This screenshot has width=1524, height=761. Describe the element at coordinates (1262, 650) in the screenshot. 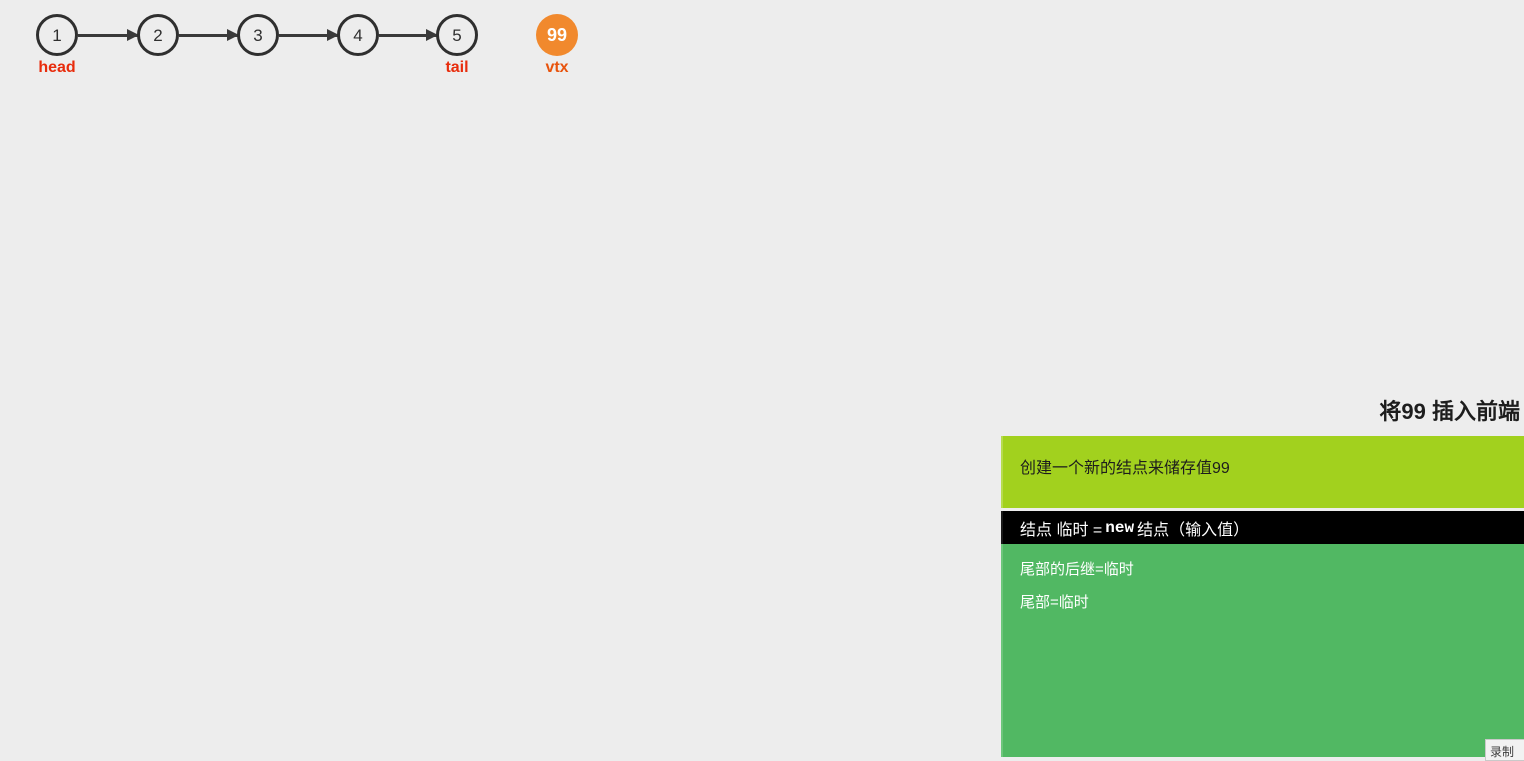

I see `code-lines-upcoming: 尾部的后继=临时 尾部=临时` at that location.